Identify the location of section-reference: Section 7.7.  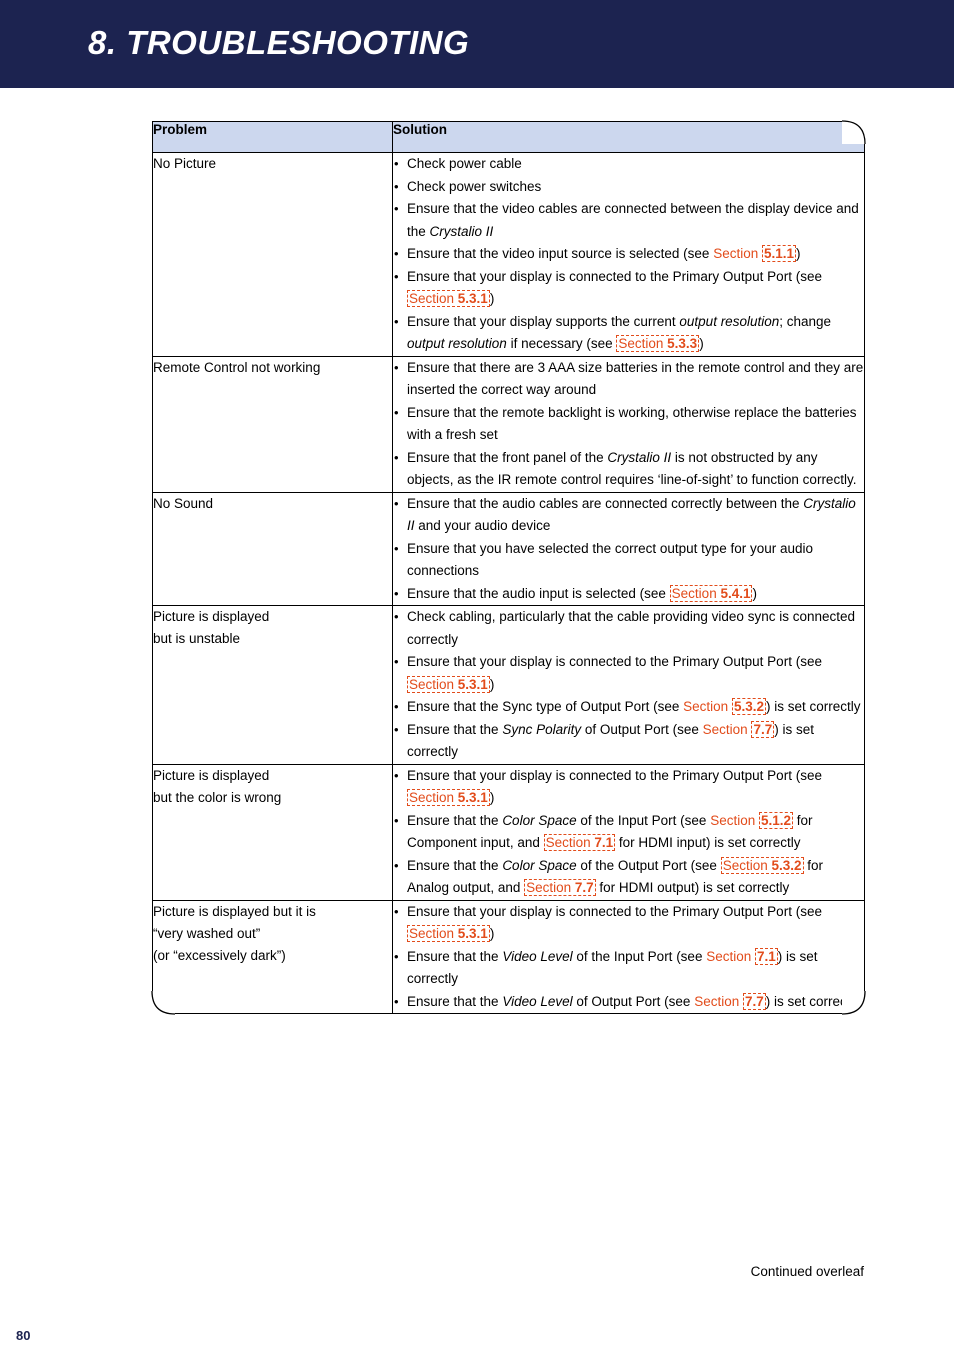
(560, 887).